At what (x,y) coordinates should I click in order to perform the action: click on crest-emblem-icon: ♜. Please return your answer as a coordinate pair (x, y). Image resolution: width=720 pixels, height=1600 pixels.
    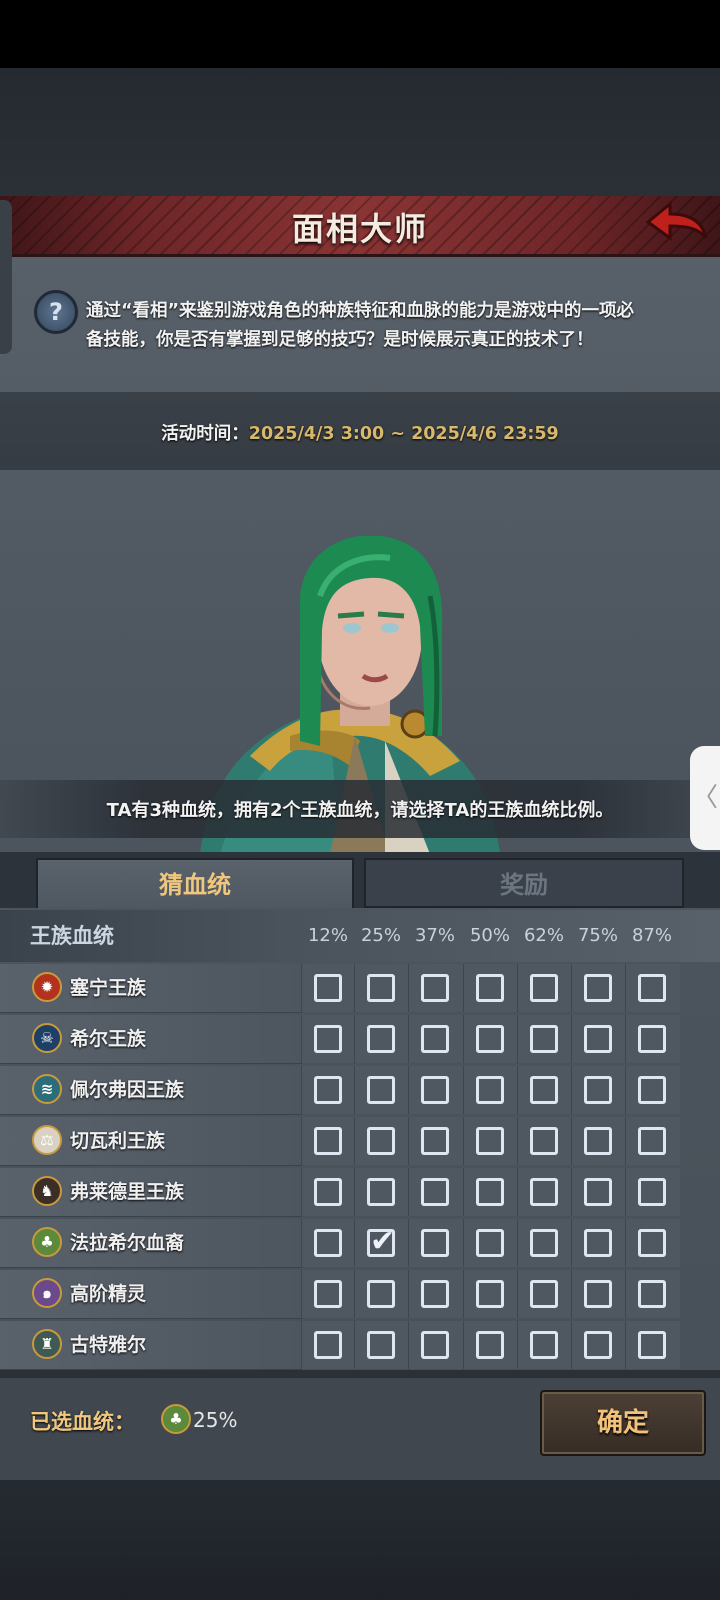
    Looking at the image, I should click on (47, 1344).